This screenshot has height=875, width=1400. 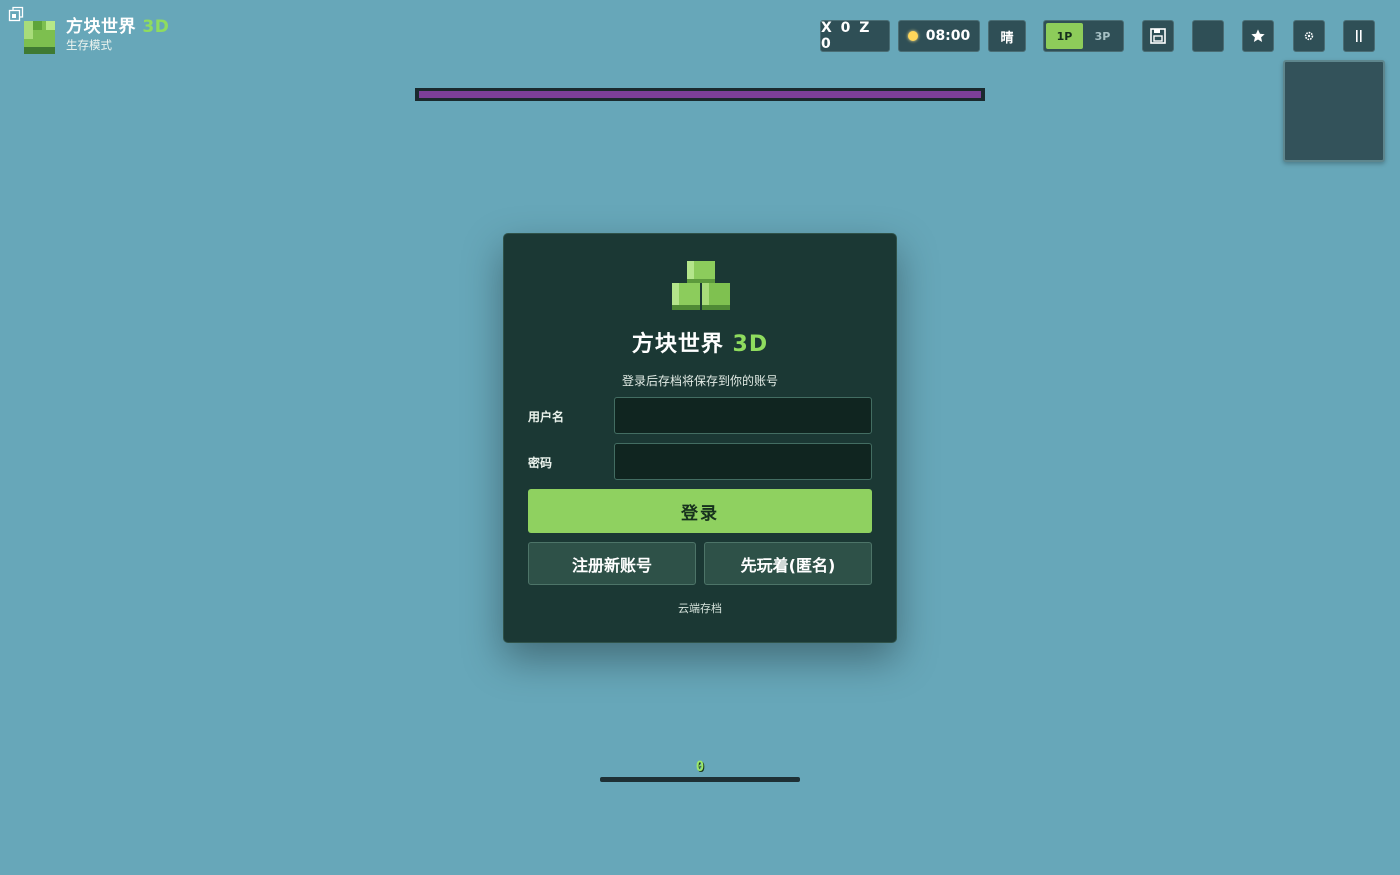 What do you see at coordinates (750, 344) in the screenshot?
I see `login-title-accent: 3D` at bounding box center [750, 344].